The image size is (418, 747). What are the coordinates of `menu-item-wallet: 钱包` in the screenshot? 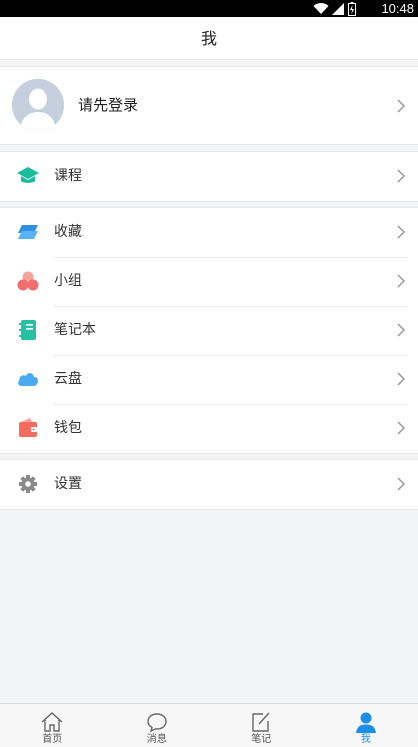 It's located at (209, 428).